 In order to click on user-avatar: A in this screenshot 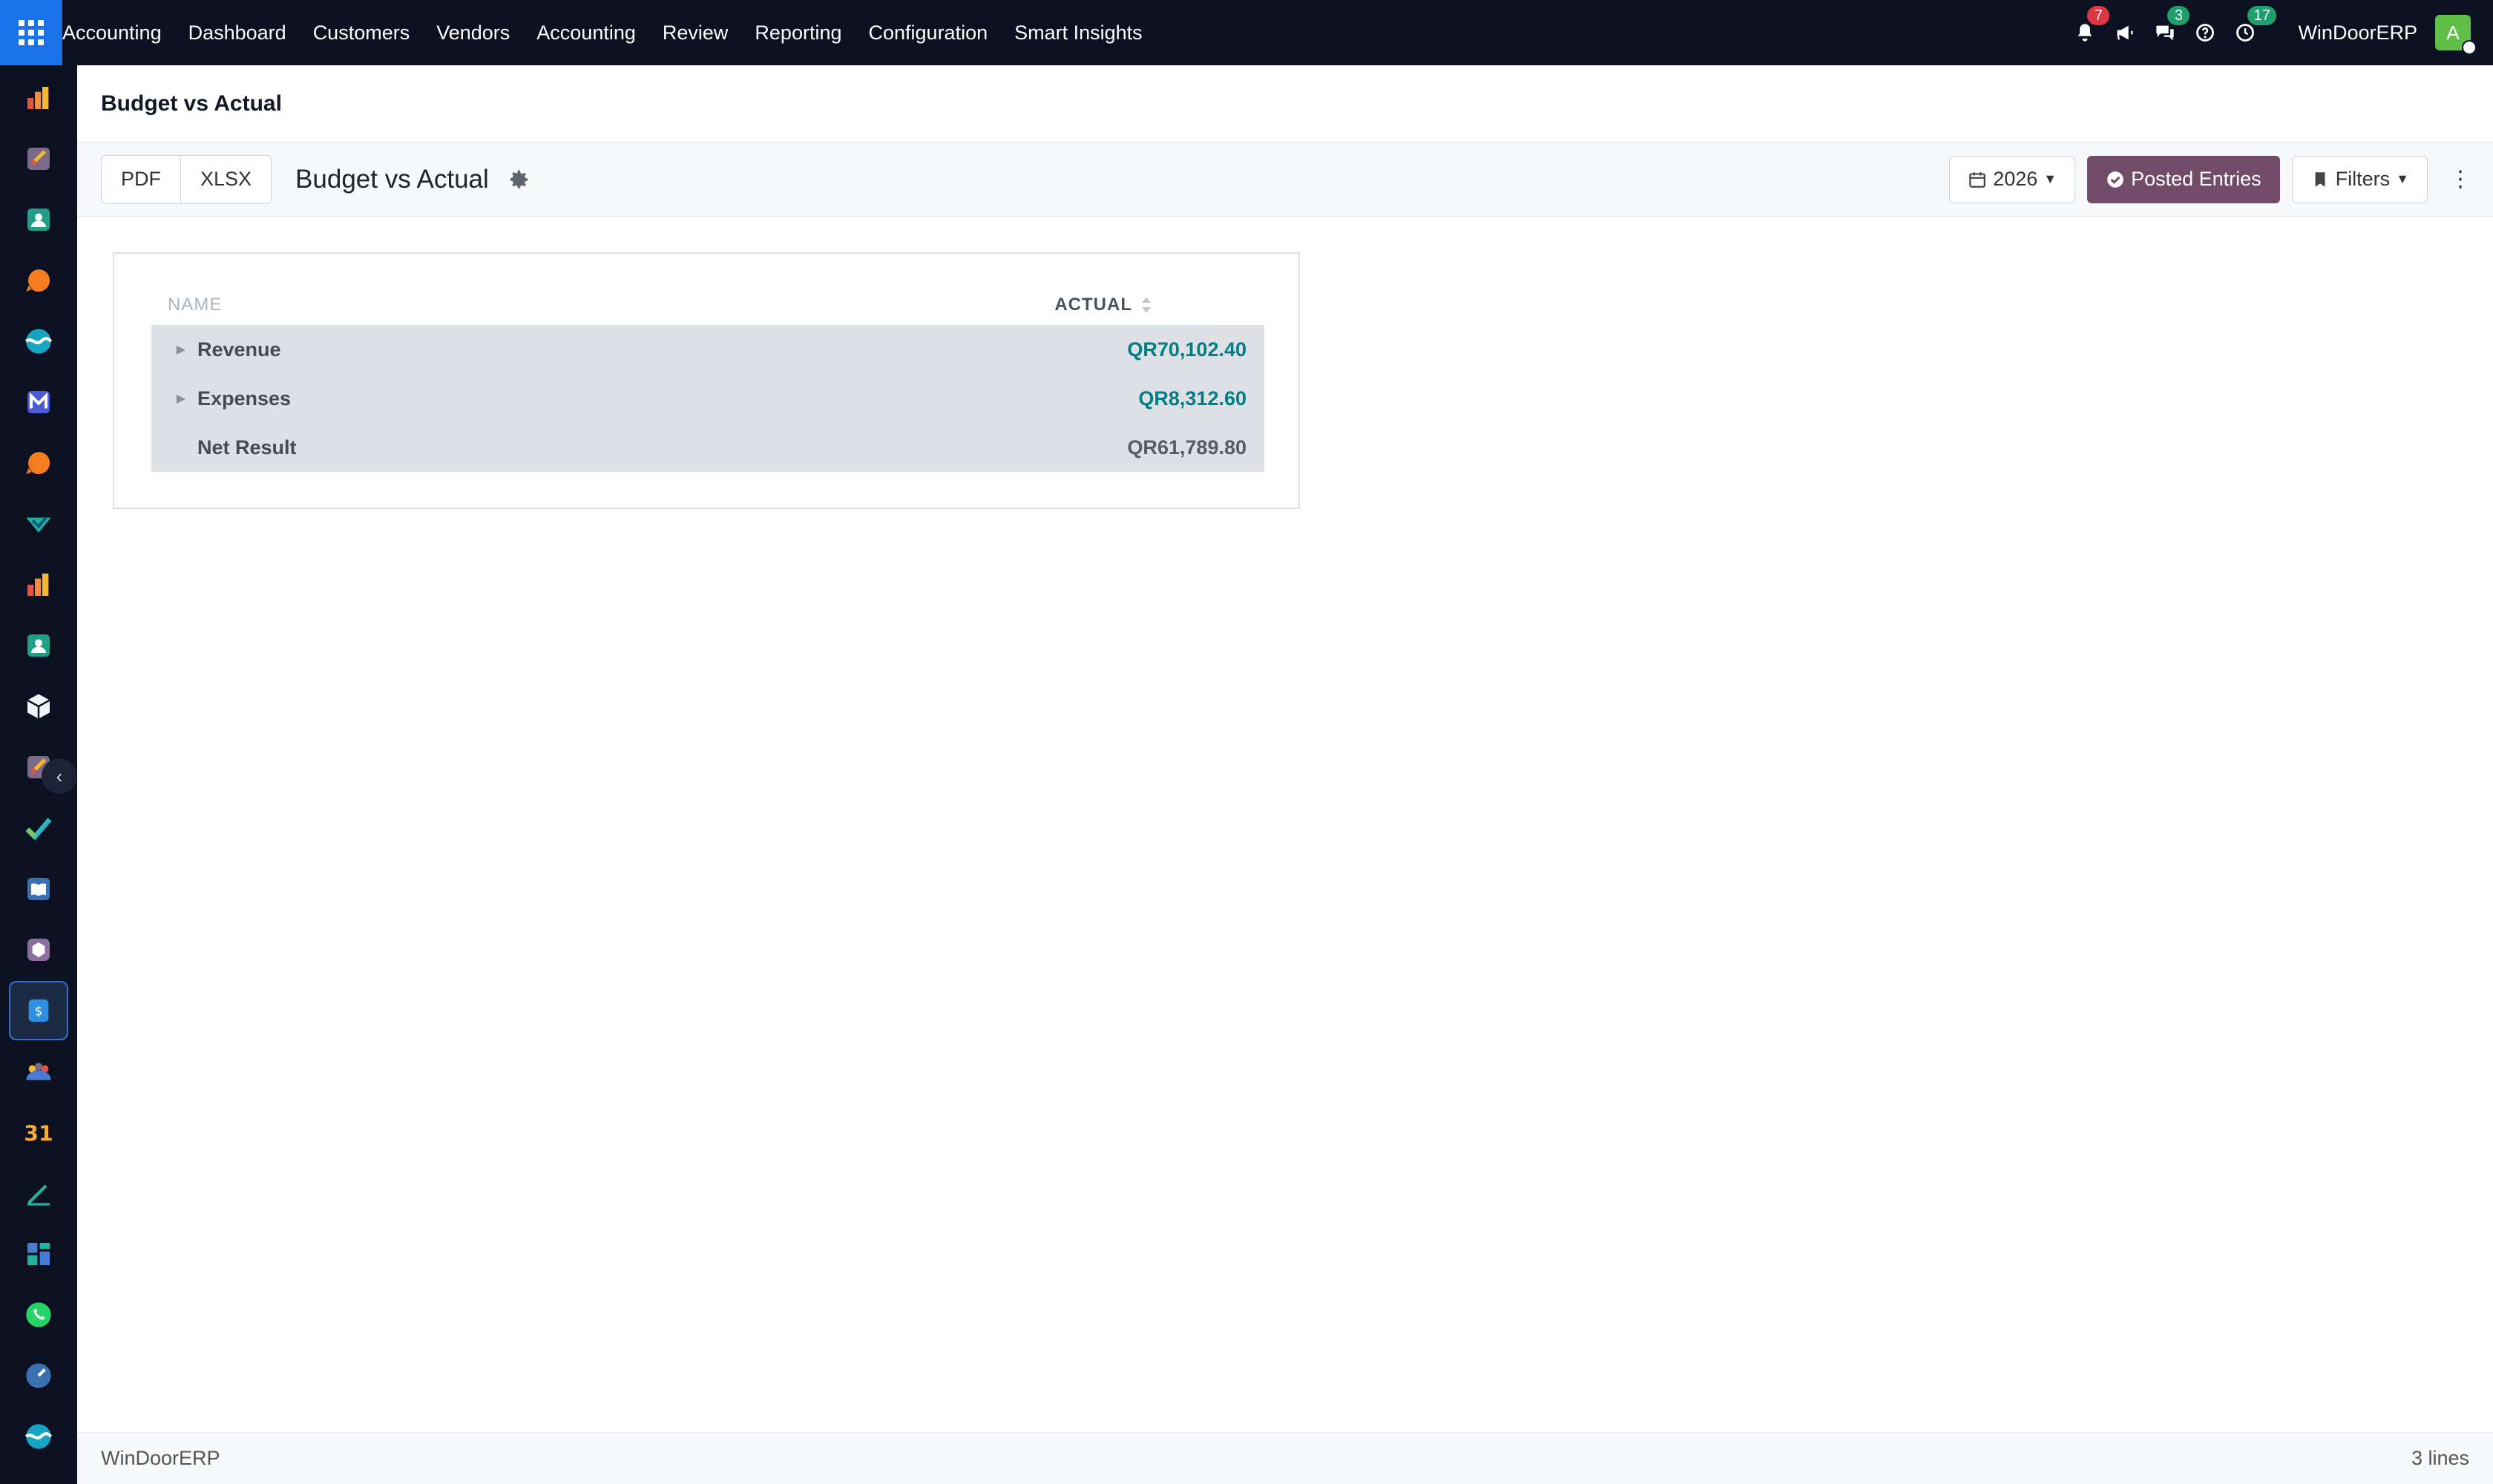, I will do `click(2456, 35)`.